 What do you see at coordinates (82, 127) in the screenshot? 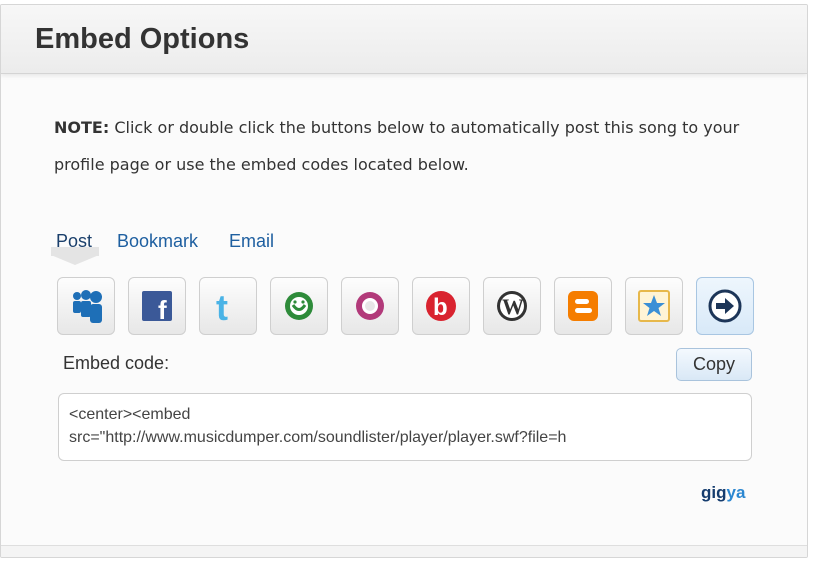
I see `note-label: NOTE:` at bounding box center [82, 127].